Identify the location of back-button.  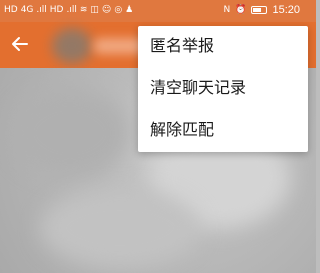
(20, 44).